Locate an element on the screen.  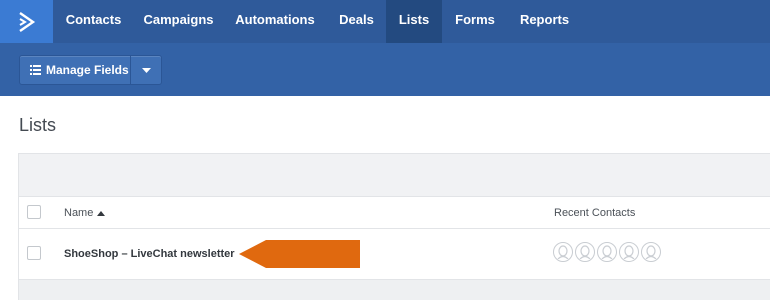
chevron-right-logo-icon is located at coordinates (26, 21).